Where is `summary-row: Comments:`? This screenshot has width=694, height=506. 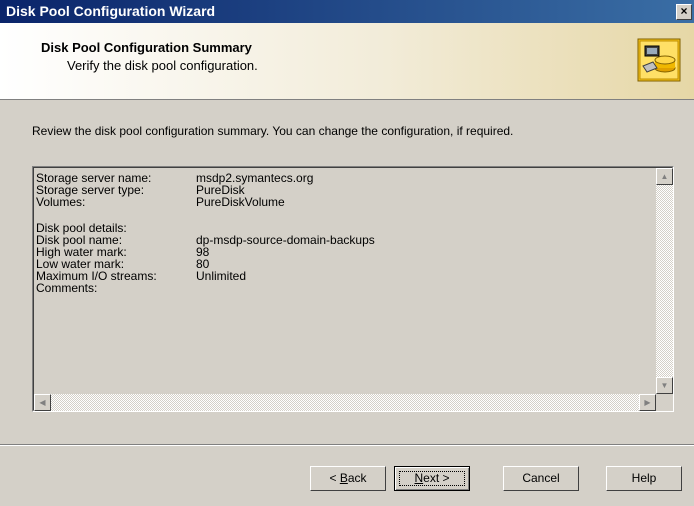
summary-row: Comments: is located at coordinates (341, 288).